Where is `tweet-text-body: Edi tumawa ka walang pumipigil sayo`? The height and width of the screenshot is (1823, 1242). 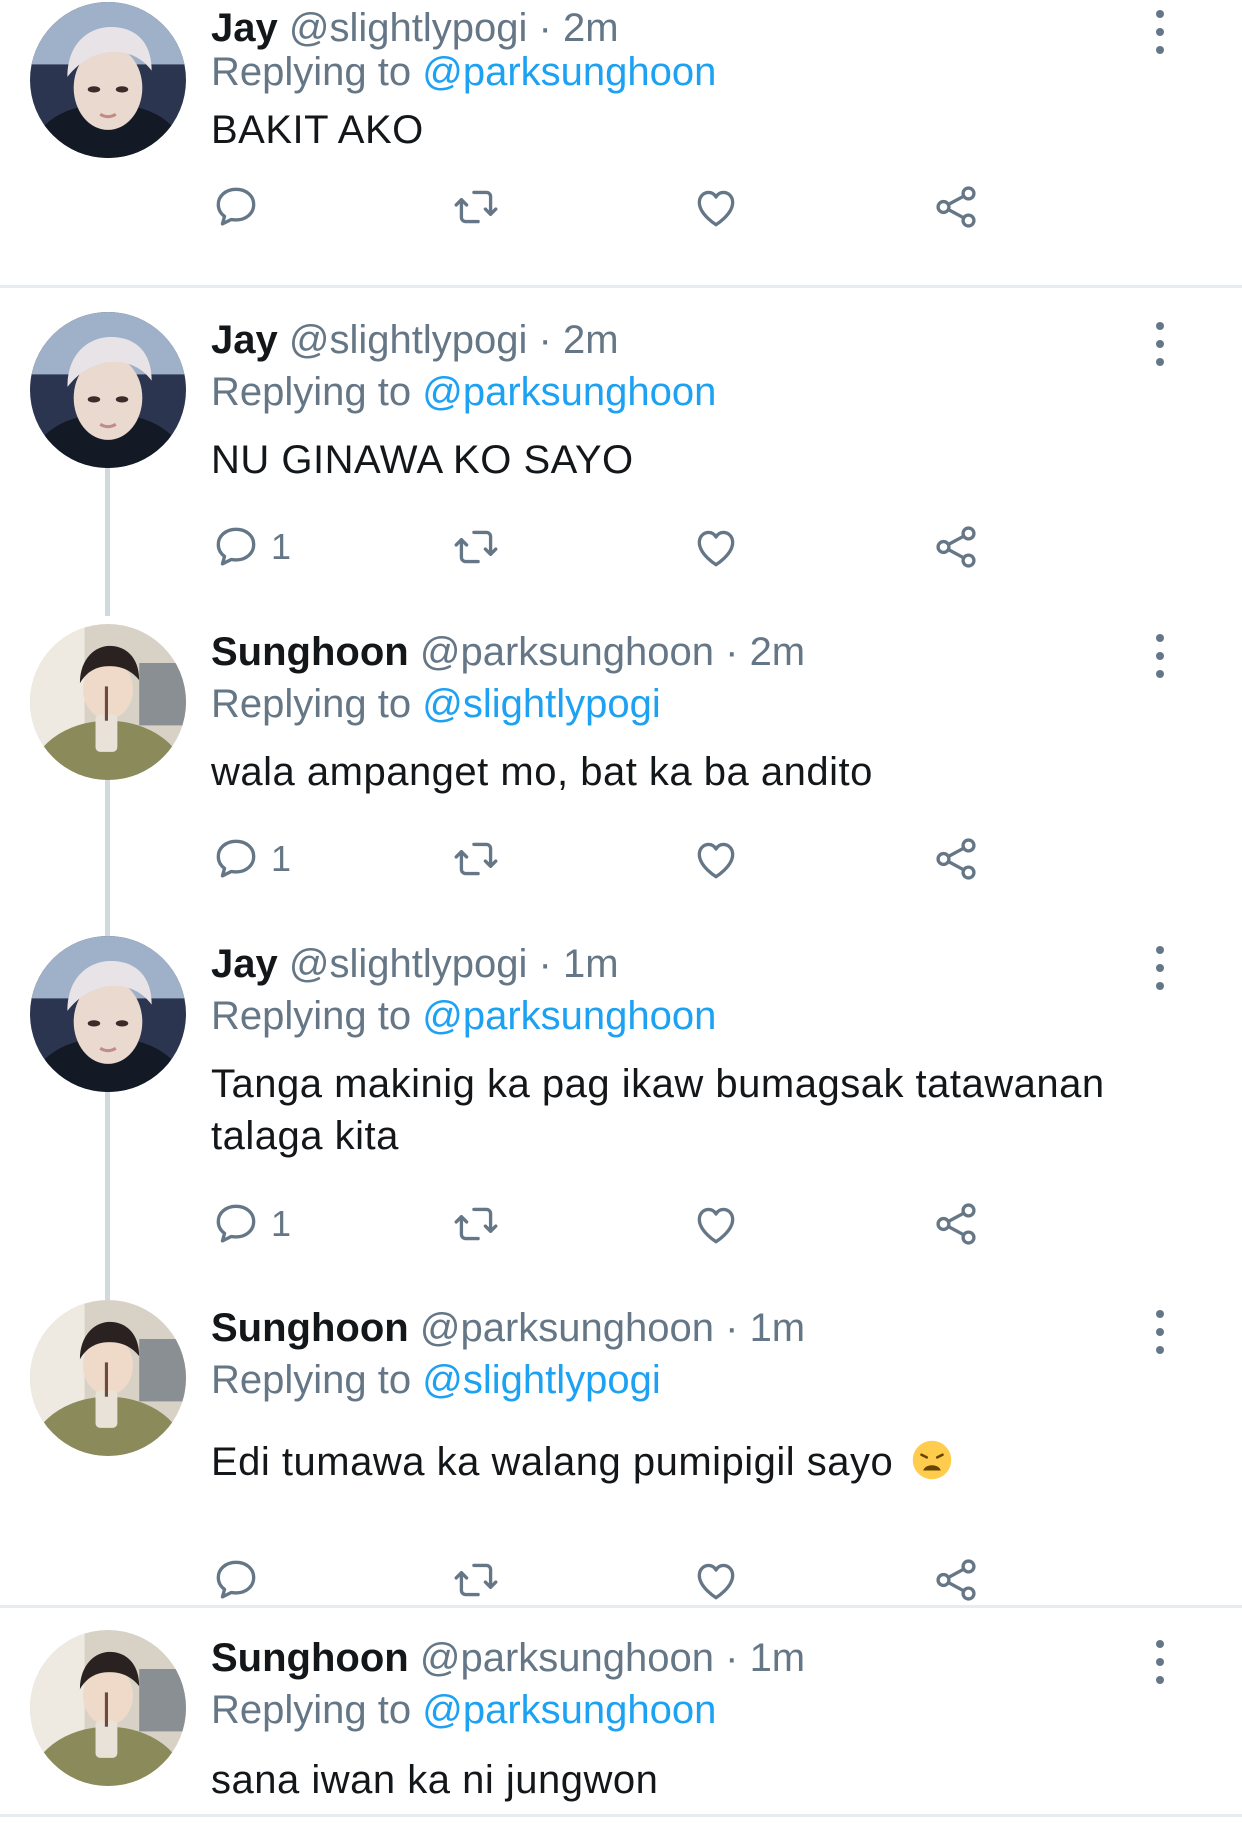
tweet-text-body: Edi tumawa ka walang pumipigil sayo is located at coordinates (552, 1462).